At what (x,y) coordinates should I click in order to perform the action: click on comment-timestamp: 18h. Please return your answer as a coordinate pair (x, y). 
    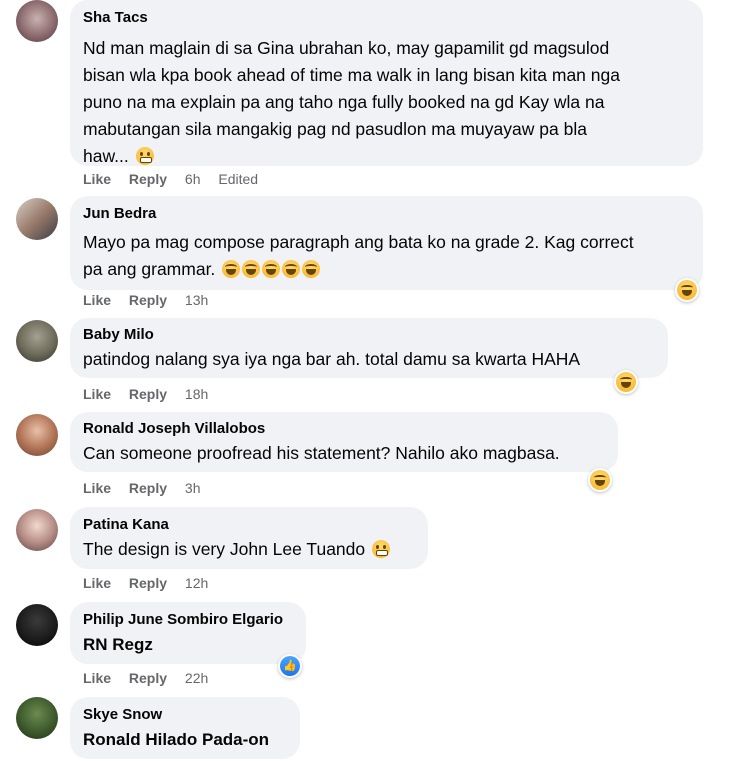
    Looking at the image, I should click on (196, 394).